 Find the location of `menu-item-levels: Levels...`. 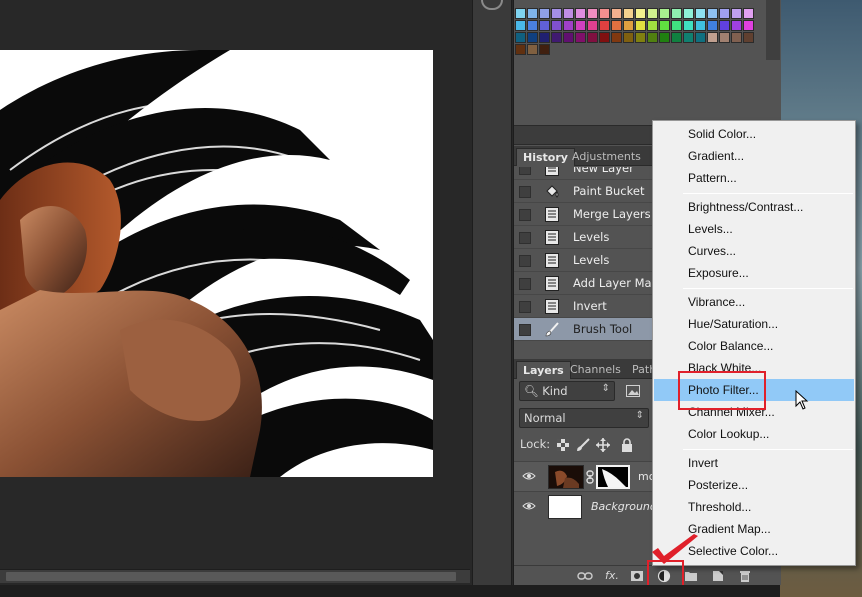

menu-item-levels: Levels... is located at coordinates (754, 229).